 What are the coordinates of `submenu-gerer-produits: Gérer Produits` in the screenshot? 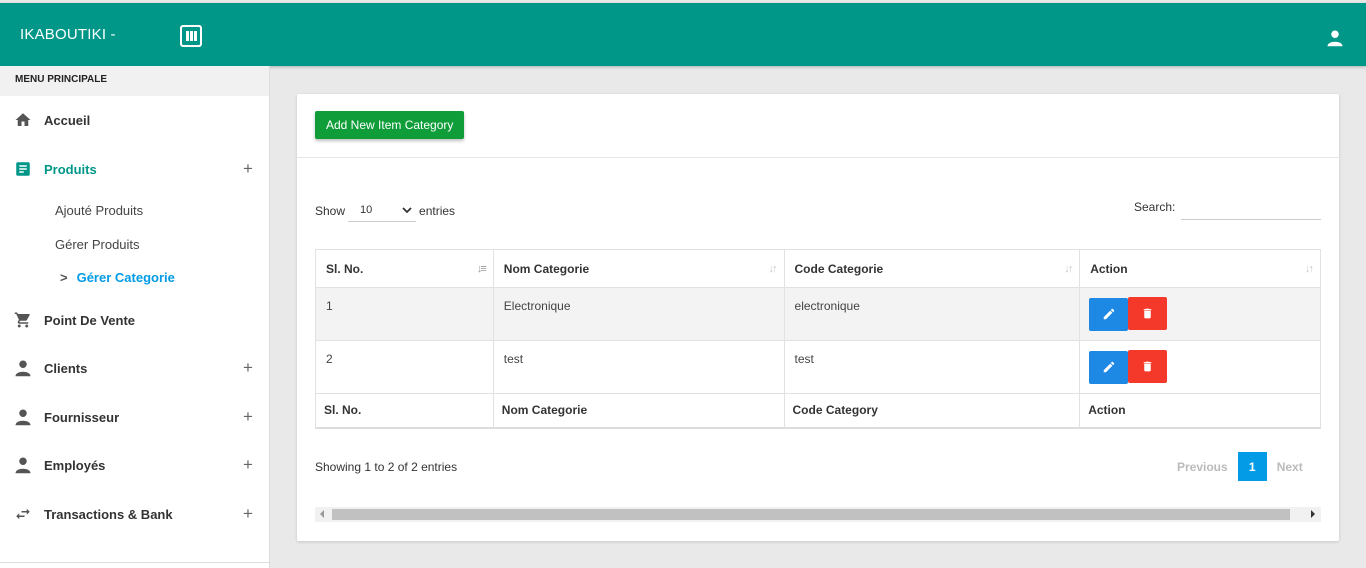 It's located at (97, 244).